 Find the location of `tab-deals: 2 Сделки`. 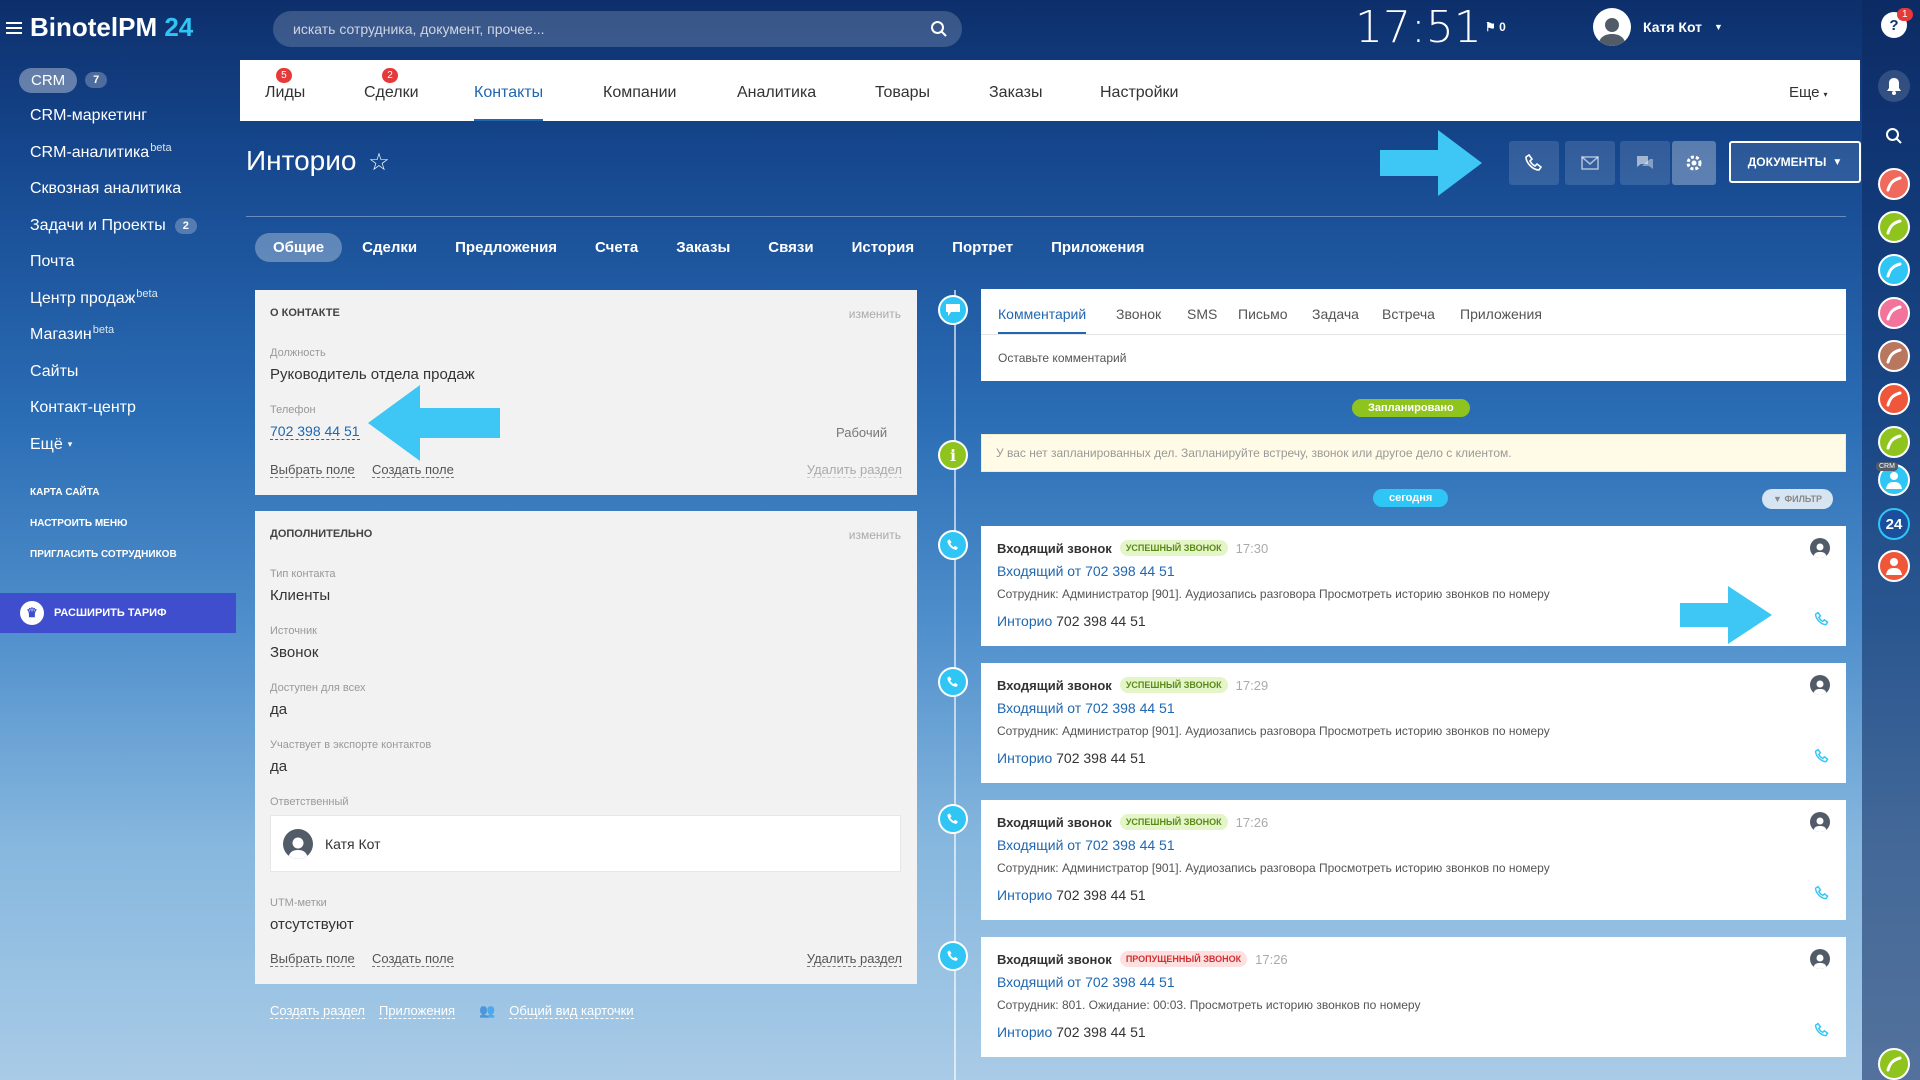

tab-deals: 2 Сделки is located at coordinates (391, 85).